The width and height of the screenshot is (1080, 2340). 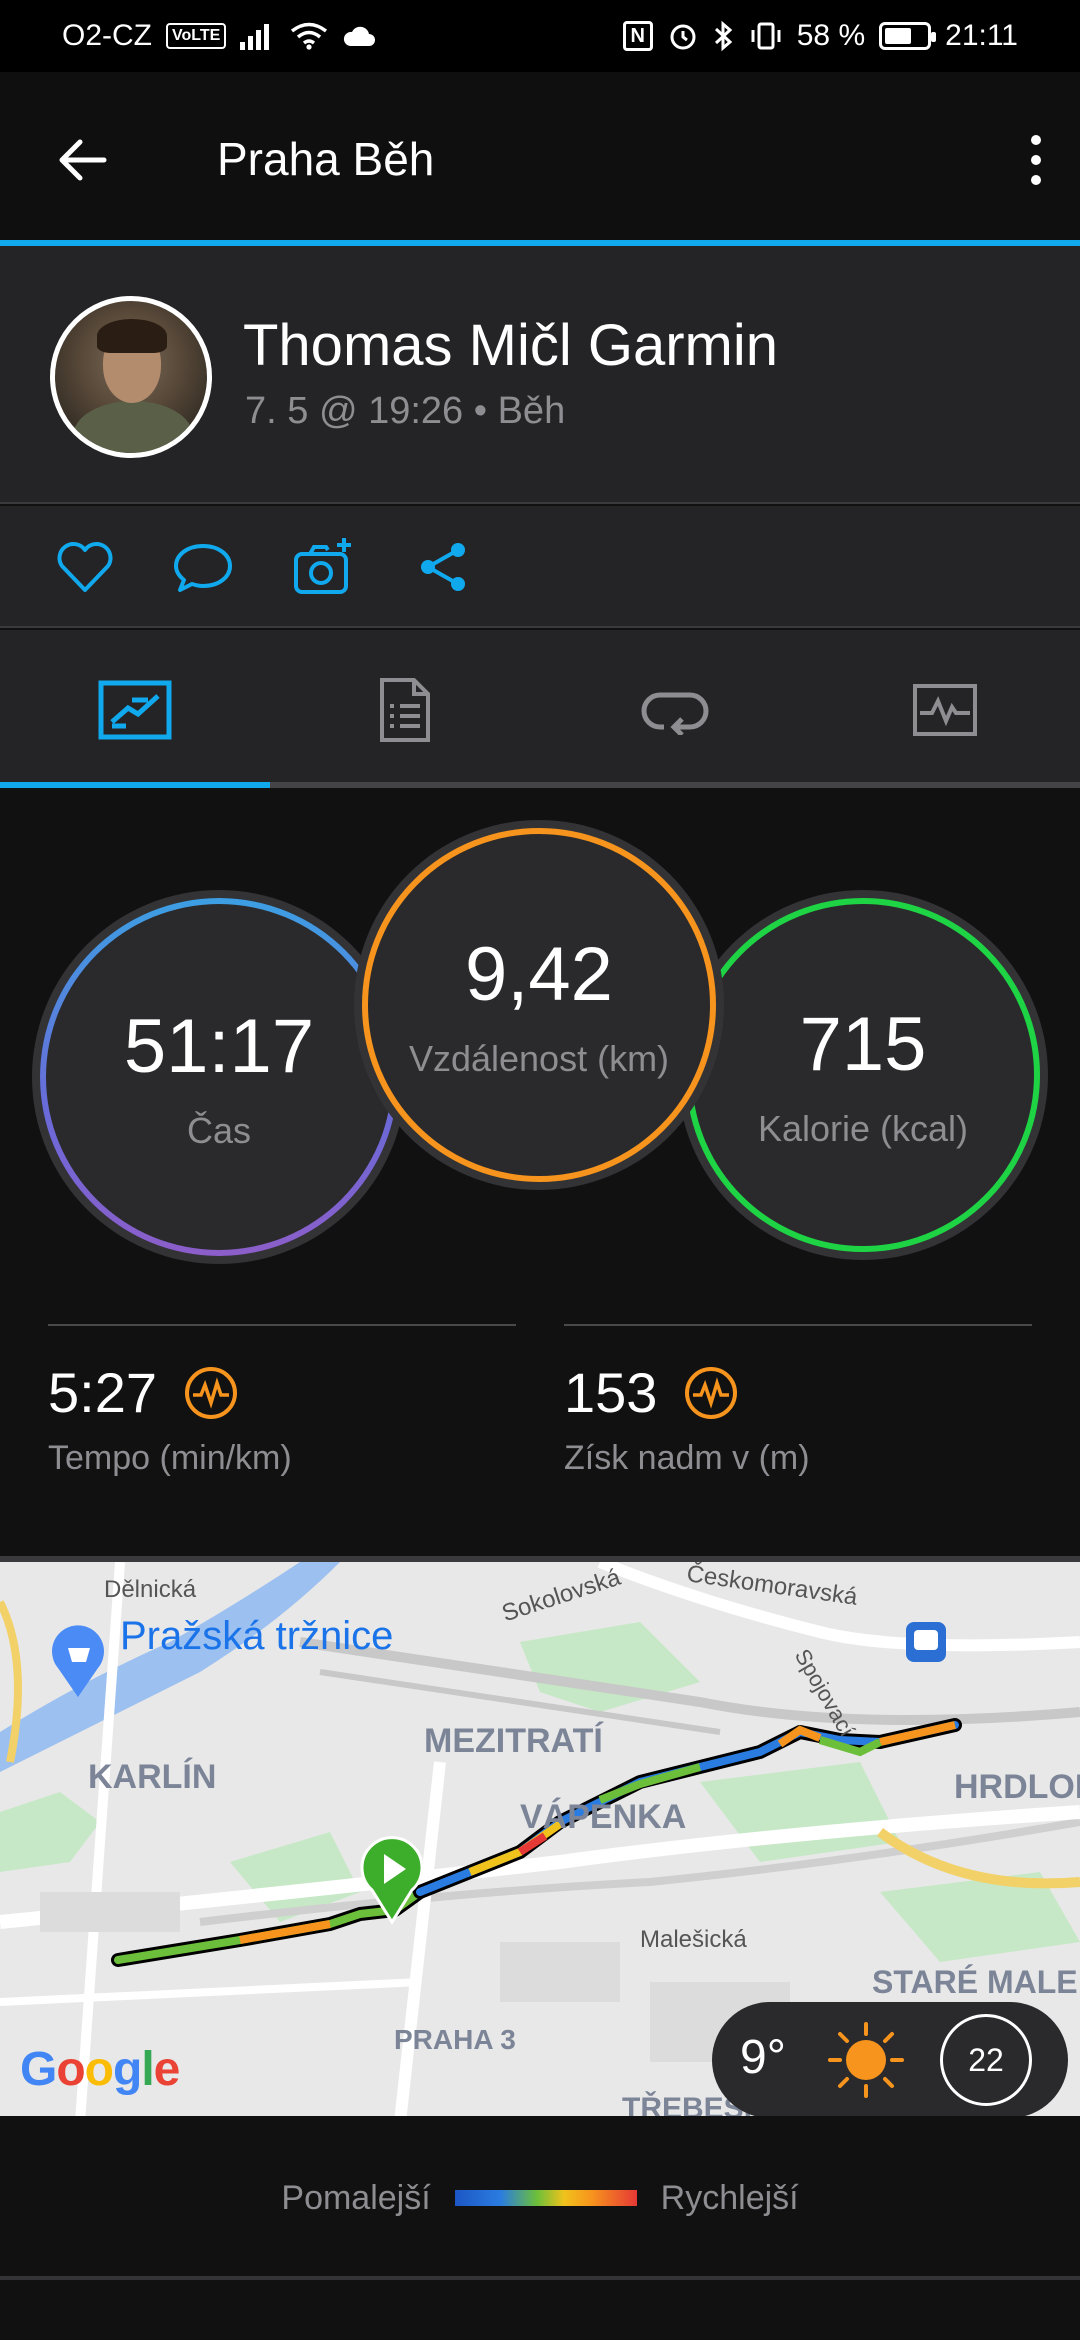 I want to click on map-label-stare-male: STARÉ MALE, so click(x=975, y=1982).